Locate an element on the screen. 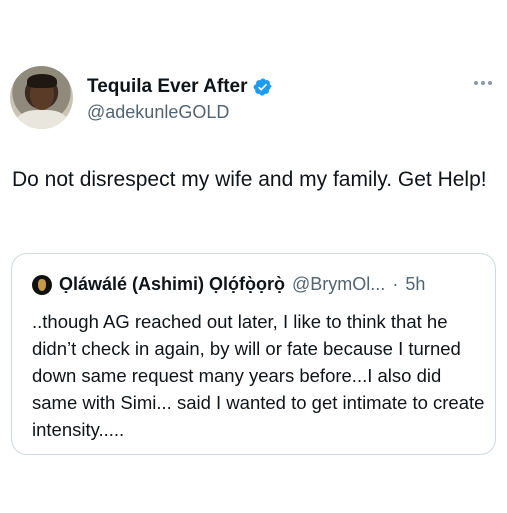 The width and height of the screenshot is (507, 513). more-options-icon is located at coordinates (485, 83).